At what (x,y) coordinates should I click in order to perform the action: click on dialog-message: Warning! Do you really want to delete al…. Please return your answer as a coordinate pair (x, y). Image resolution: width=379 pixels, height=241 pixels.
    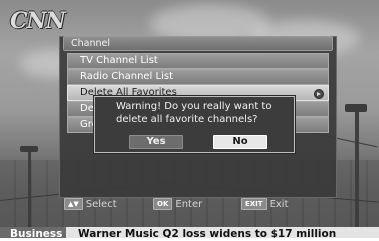
    Looking at the image, I should click on (194, 113).